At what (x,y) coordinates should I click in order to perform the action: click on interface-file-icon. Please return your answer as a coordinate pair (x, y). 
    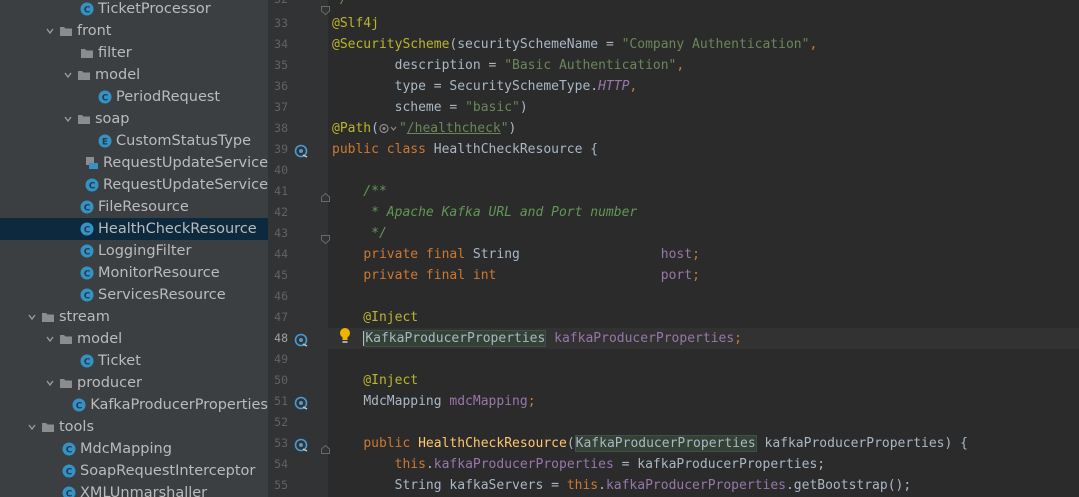
    Looking at the image, I should click on (92, 163).